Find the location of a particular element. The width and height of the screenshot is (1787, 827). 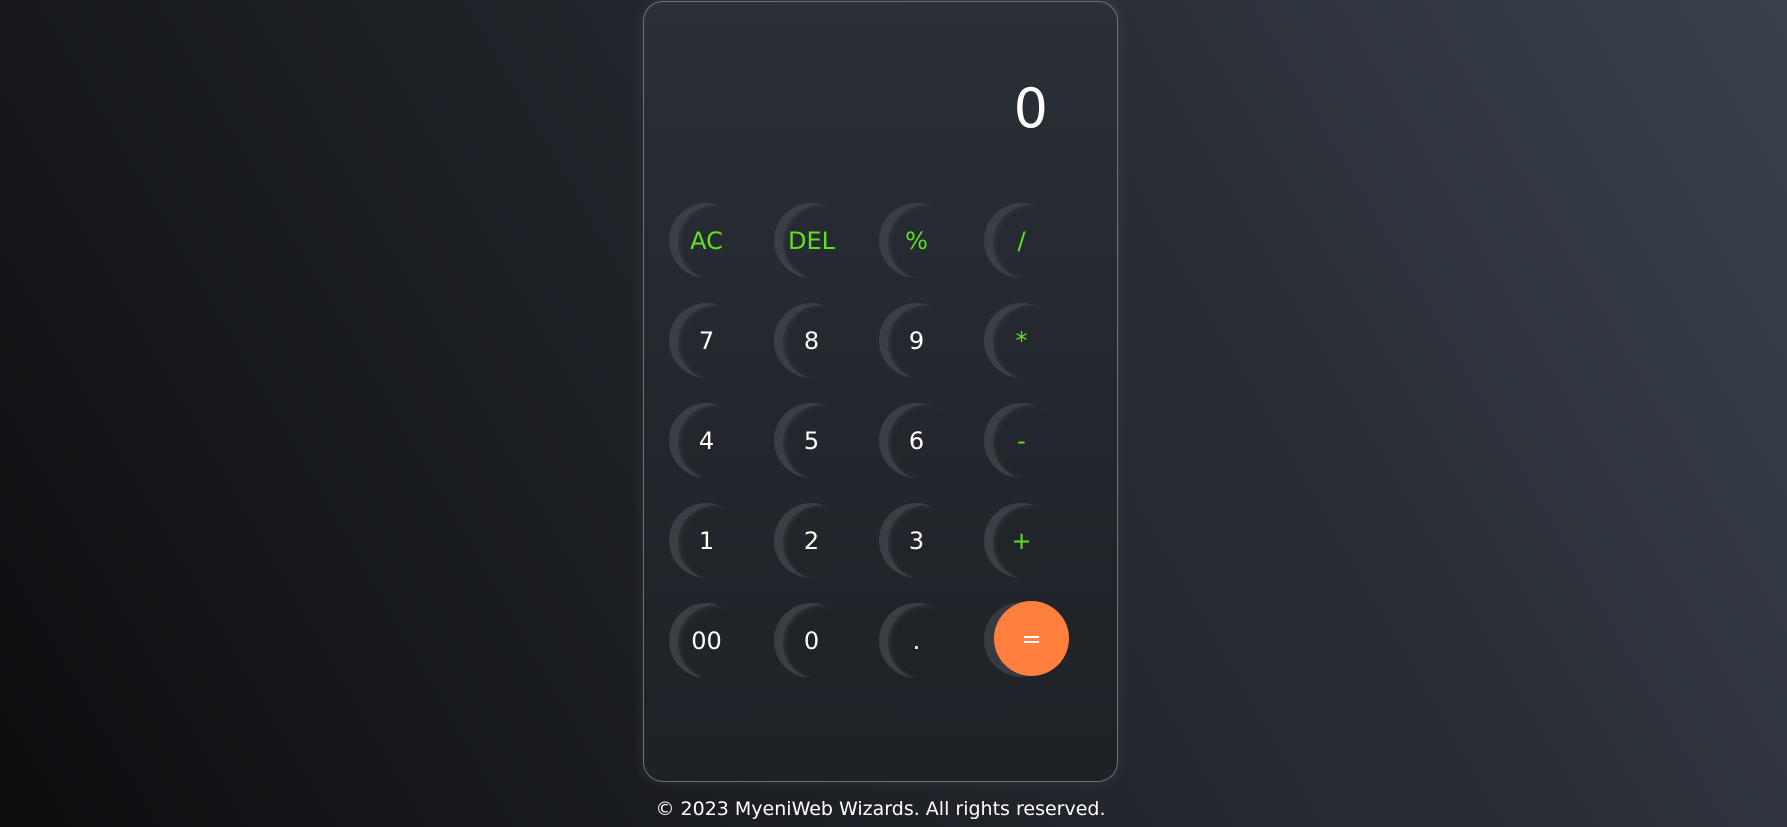

equals-button: = is located at coordinates (1031, 638).